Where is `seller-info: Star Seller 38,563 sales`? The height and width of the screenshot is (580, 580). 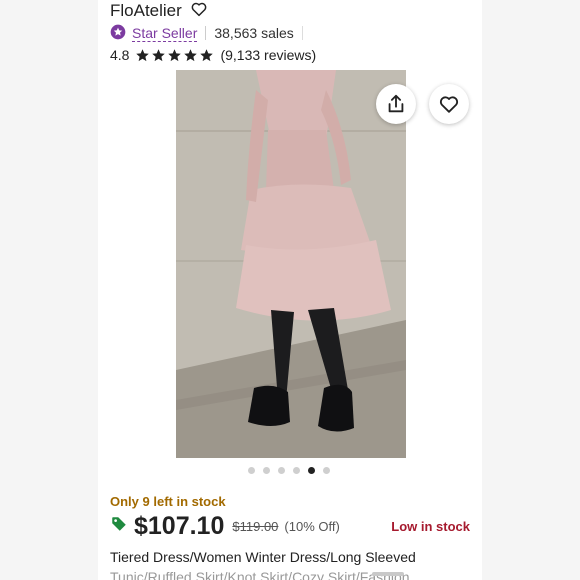 seller-info: Star Seller 38,563 sales is located at coordinates (206, 33).